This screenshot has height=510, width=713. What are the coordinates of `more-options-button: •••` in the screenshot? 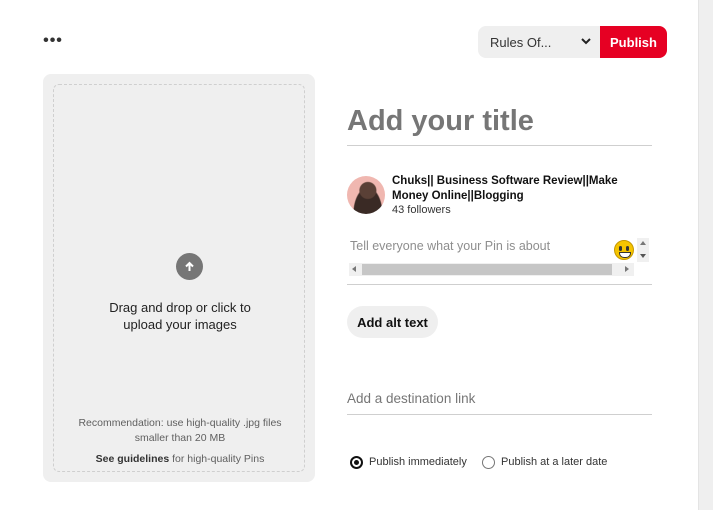 It's located at (53, 41).